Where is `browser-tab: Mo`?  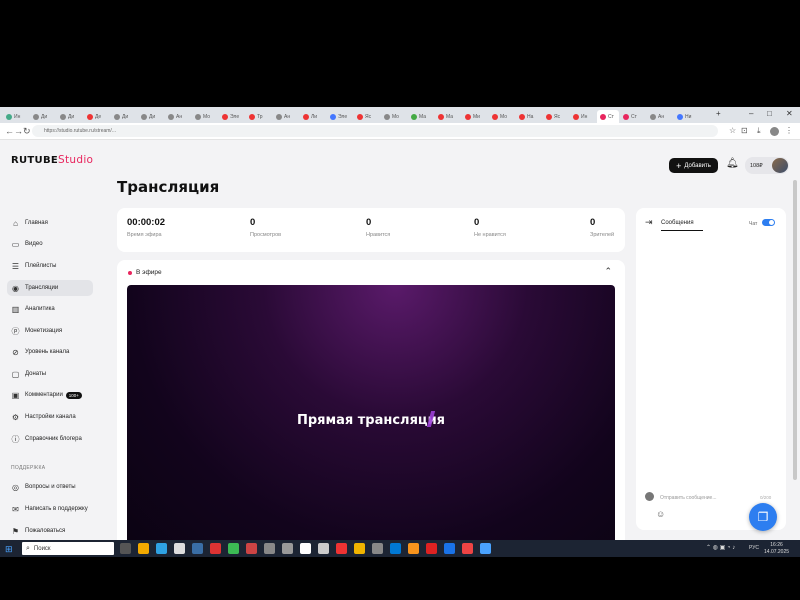 browser-tab: Mo is located at coordinates (394, 116).